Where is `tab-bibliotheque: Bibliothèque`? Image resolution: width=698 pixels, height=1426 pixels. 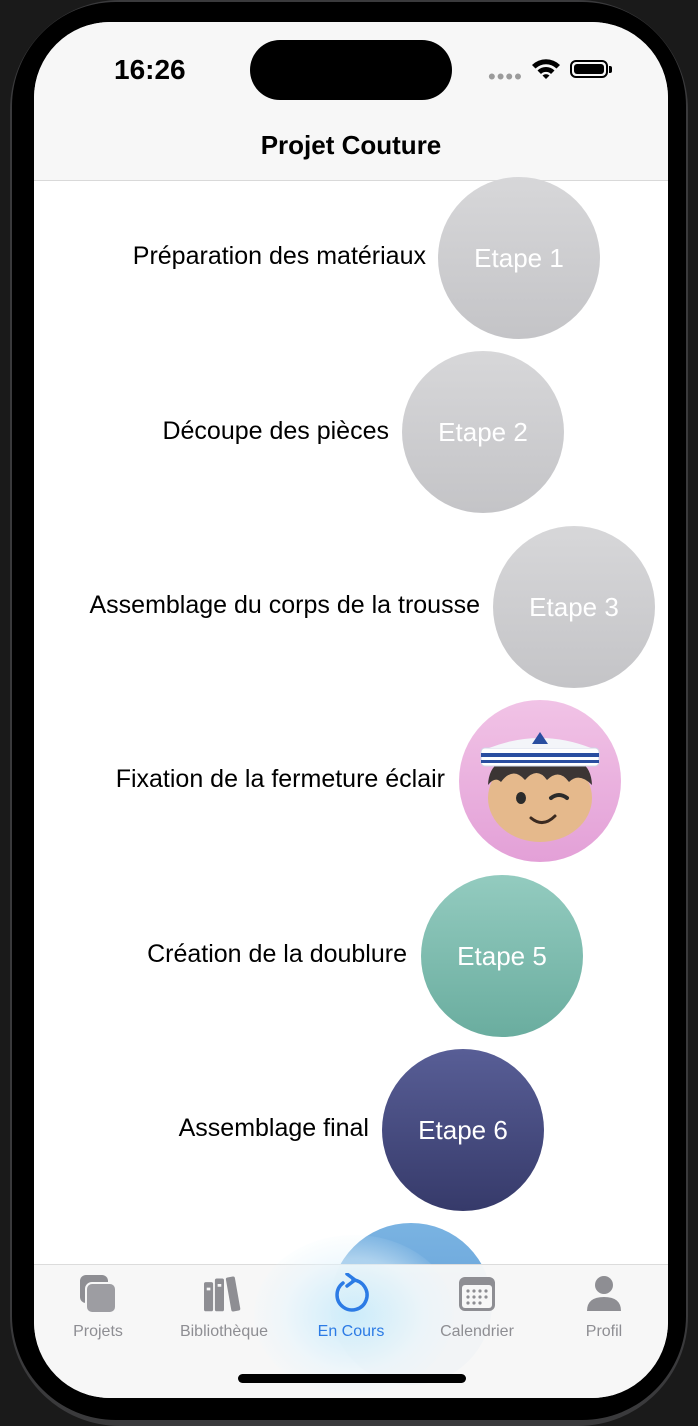
tab-bibliotheque: Bibliothèque is located at coordinates (224, 1305).